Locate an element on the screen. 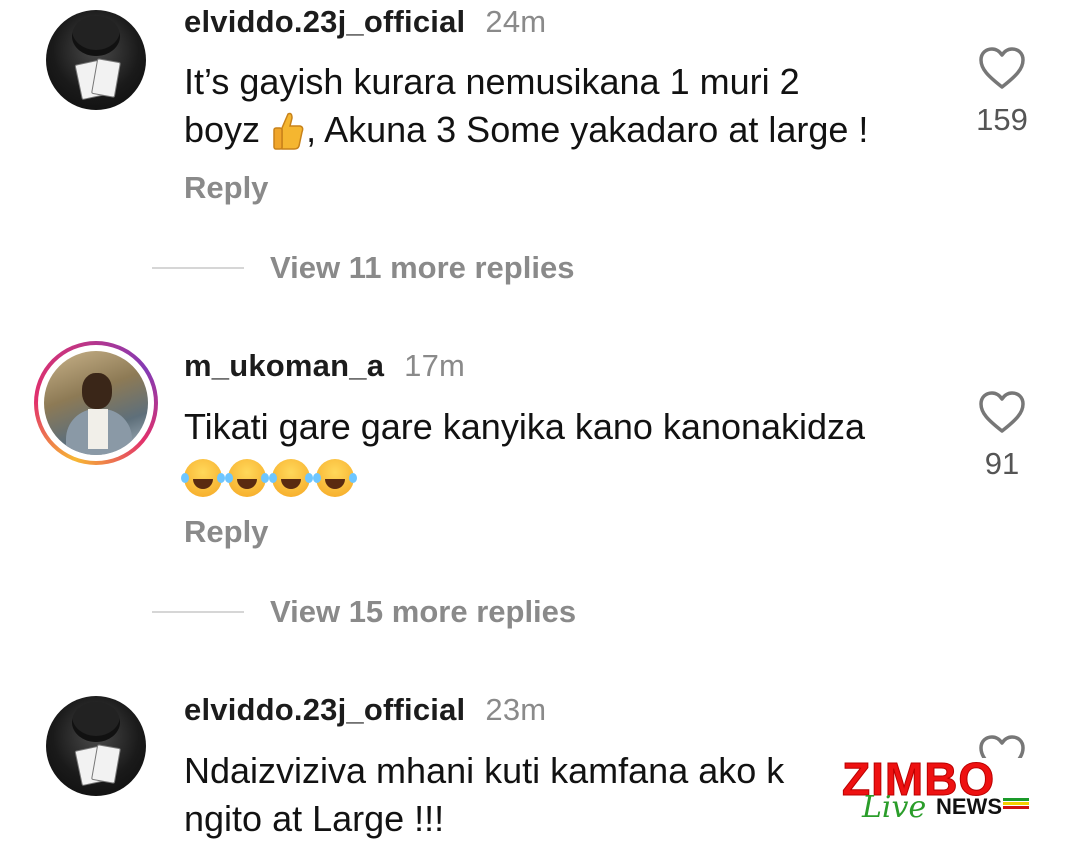 This screenshot has width=1080, height=868. like-column: 159 is located at coordinates (1002, 92).